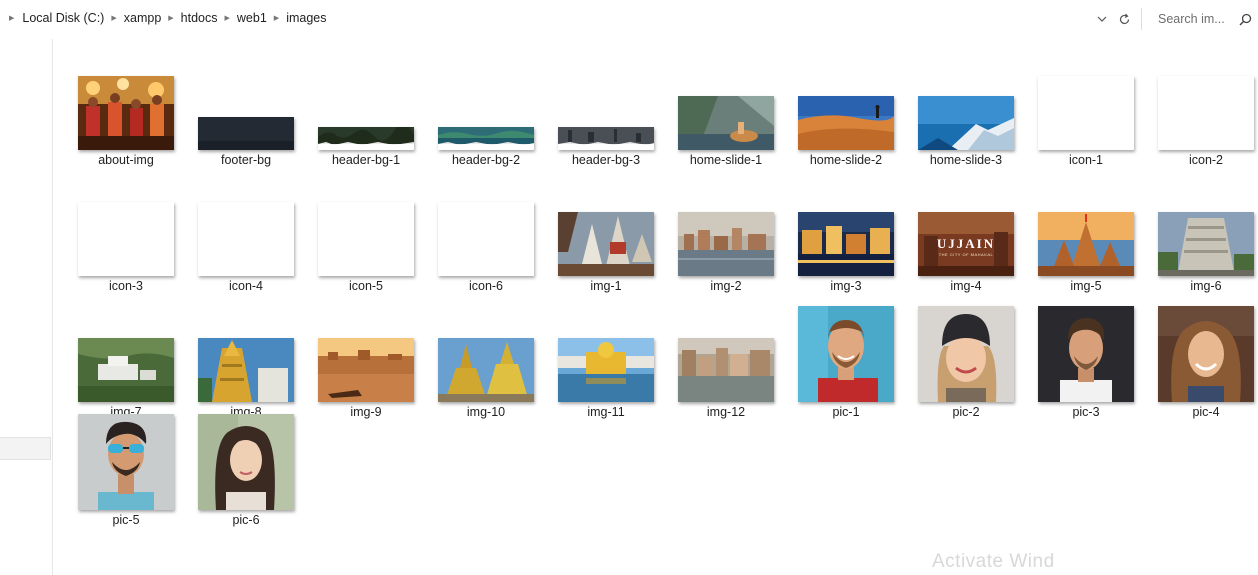 The image size is (1258, 575). Describe the element at coordinates (486, 286) in the screenshot. I see `file-name-label: icon-6` at that location.